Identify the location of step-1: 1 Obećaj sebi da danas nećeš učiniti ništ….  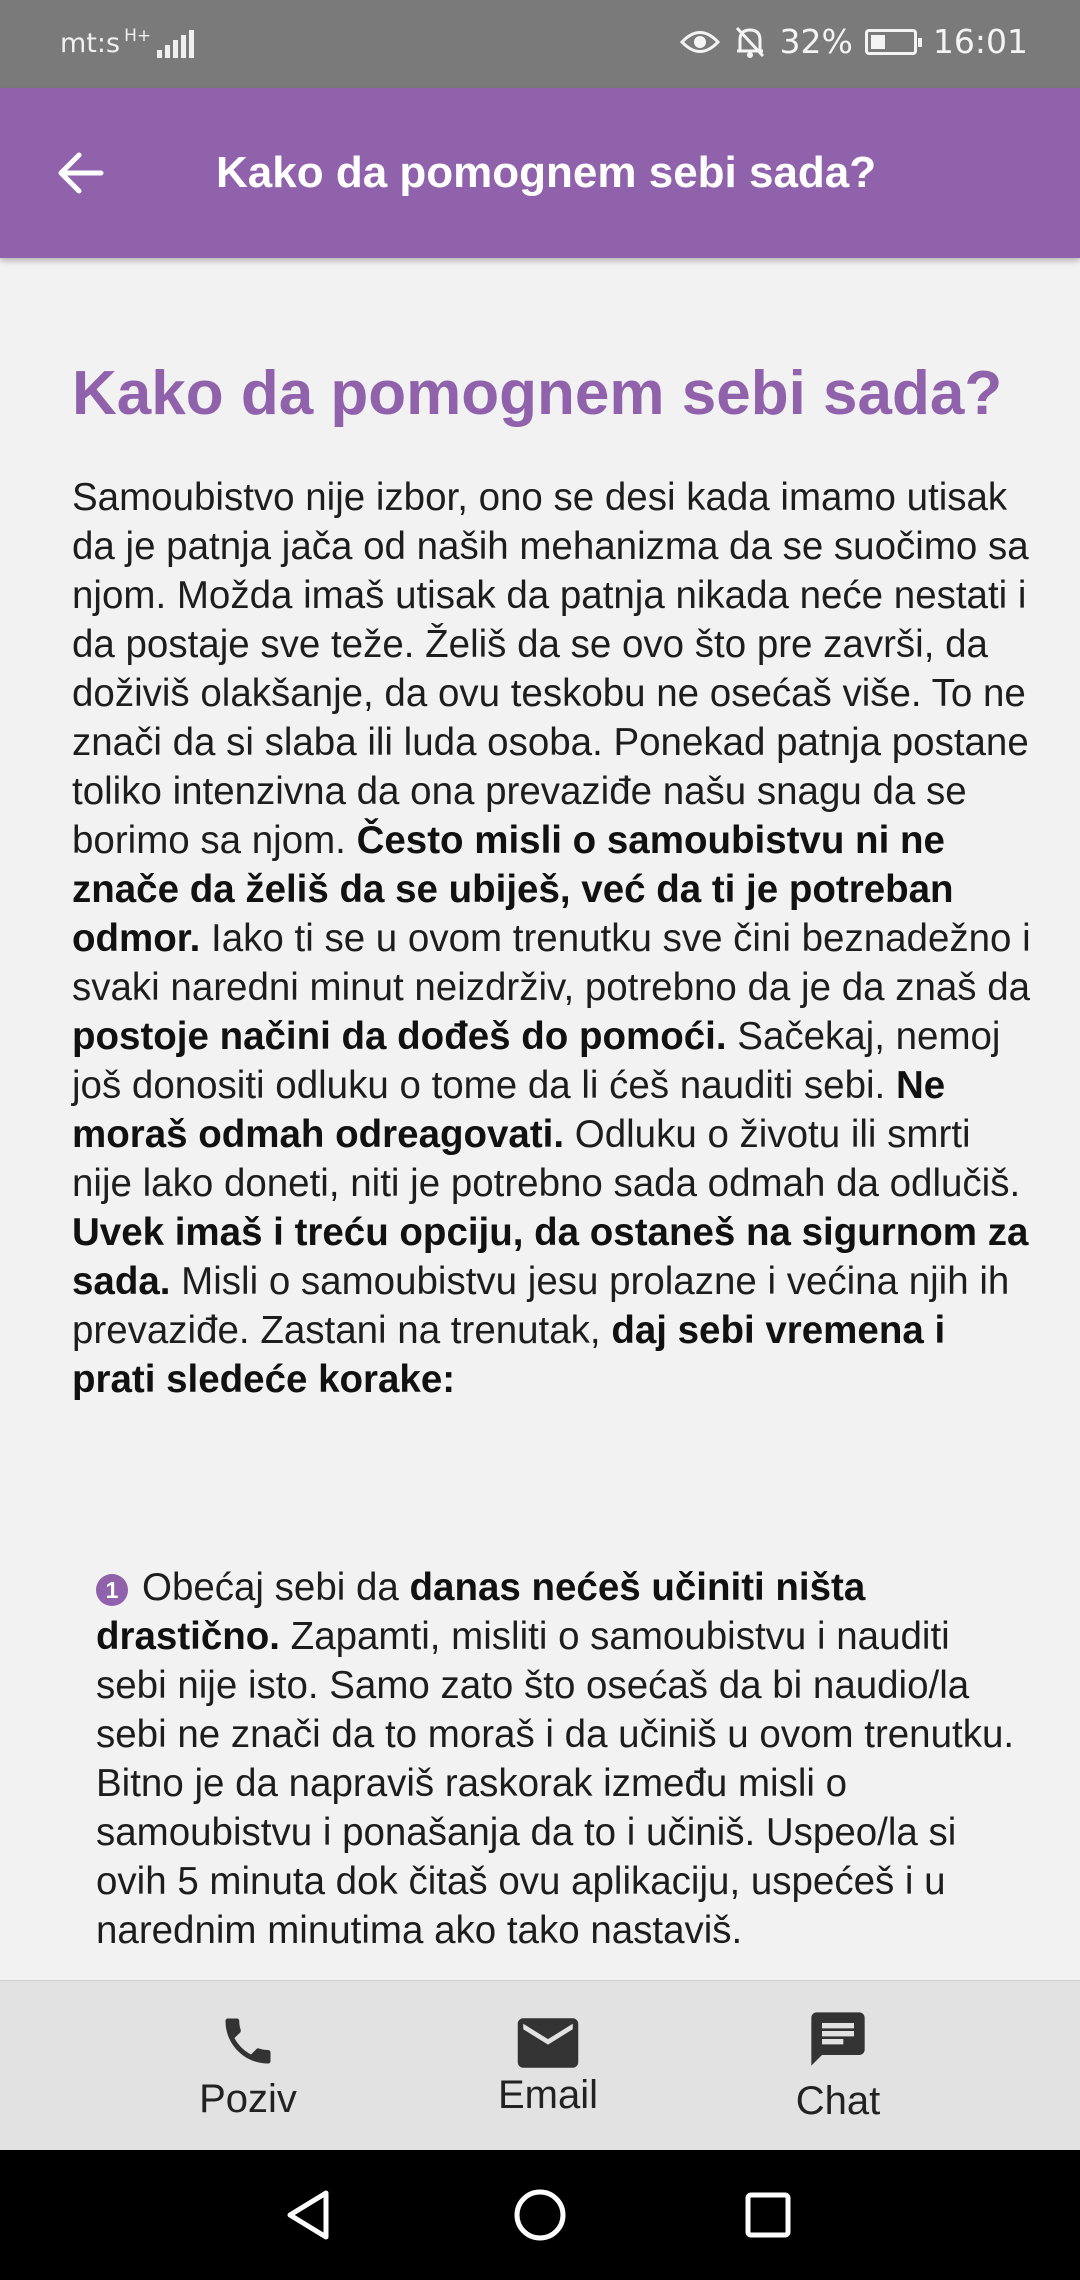
(556, 1759).